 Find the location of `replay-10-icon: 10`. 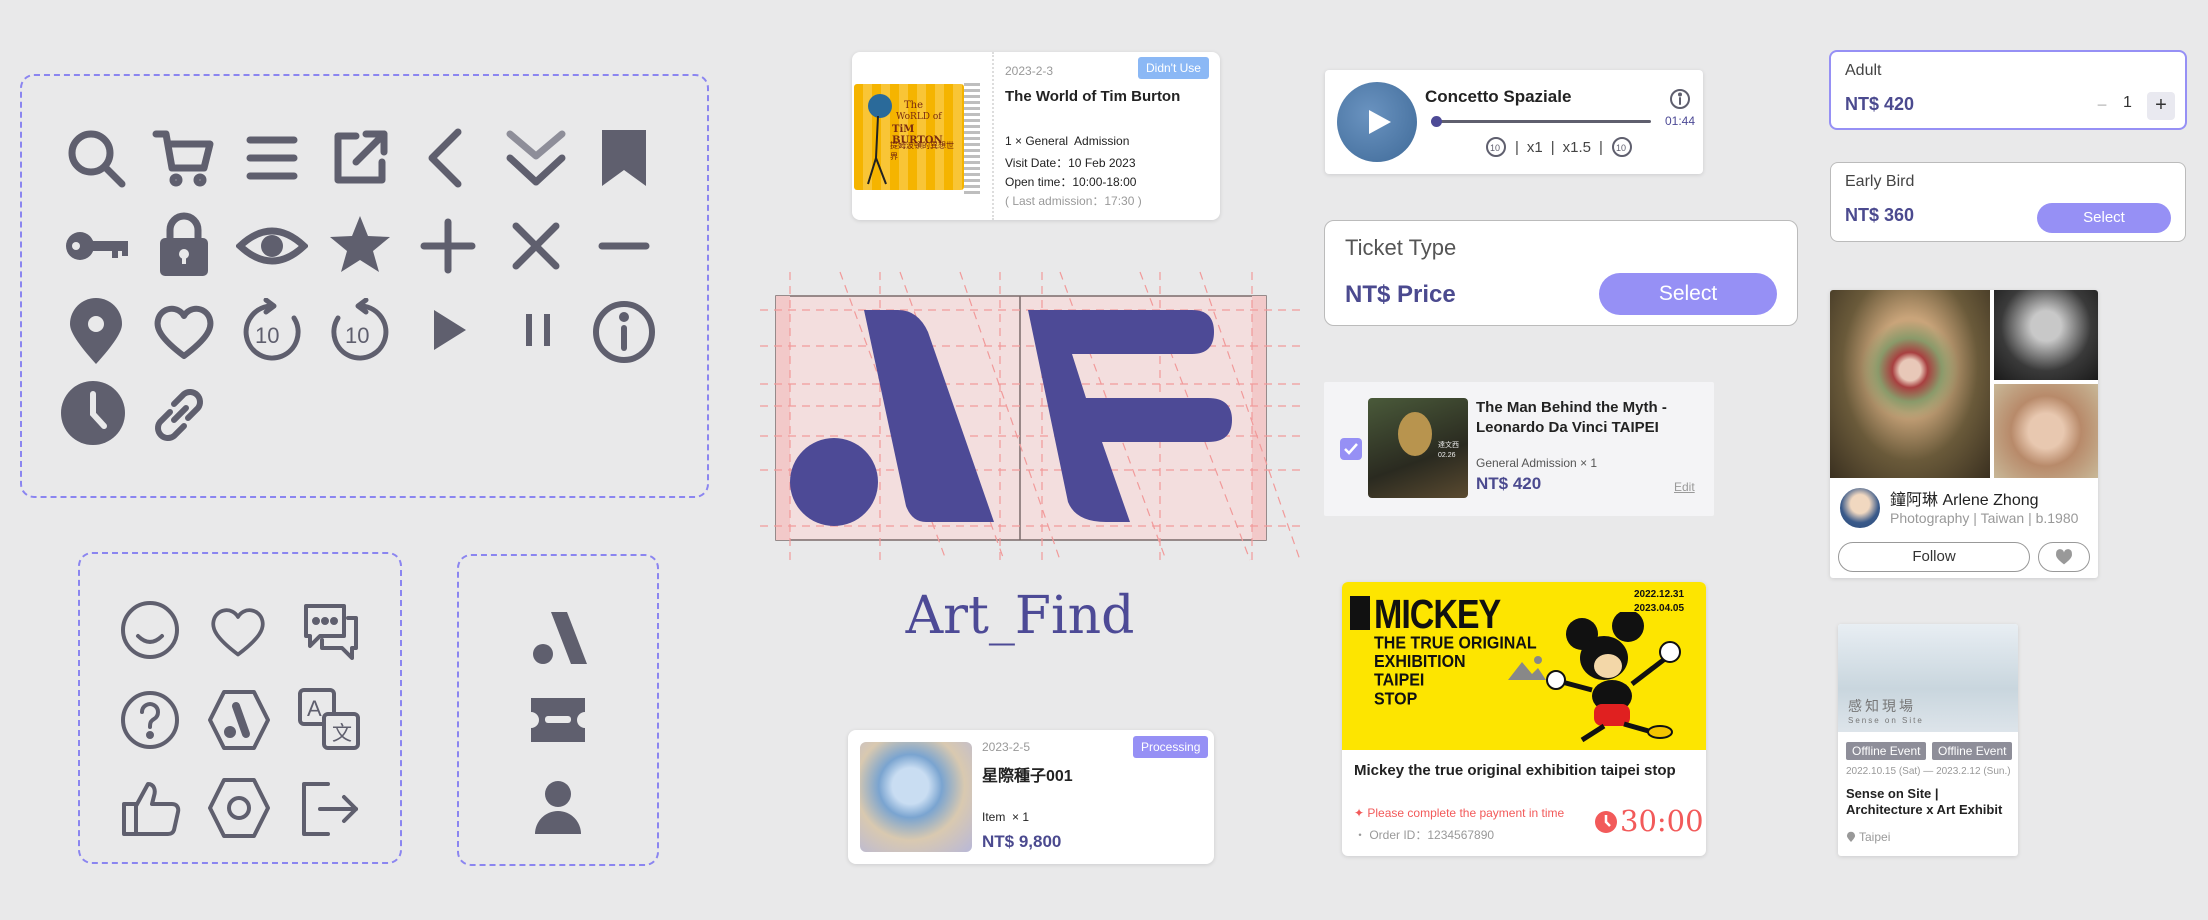

replay-10-icon: 10 is located at coordinates (1496, 147).